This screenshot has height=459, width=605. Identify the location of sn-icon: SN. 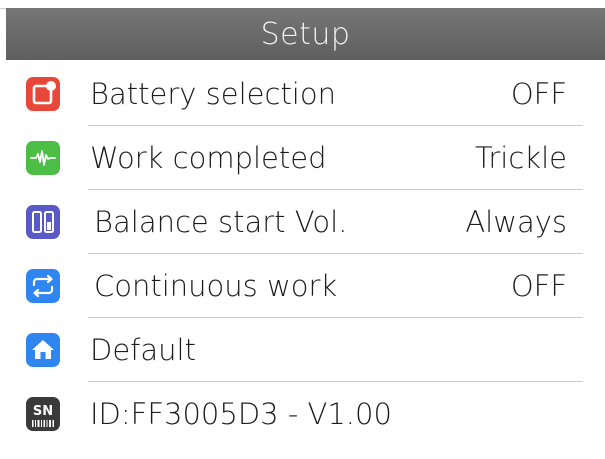
(43, 414).